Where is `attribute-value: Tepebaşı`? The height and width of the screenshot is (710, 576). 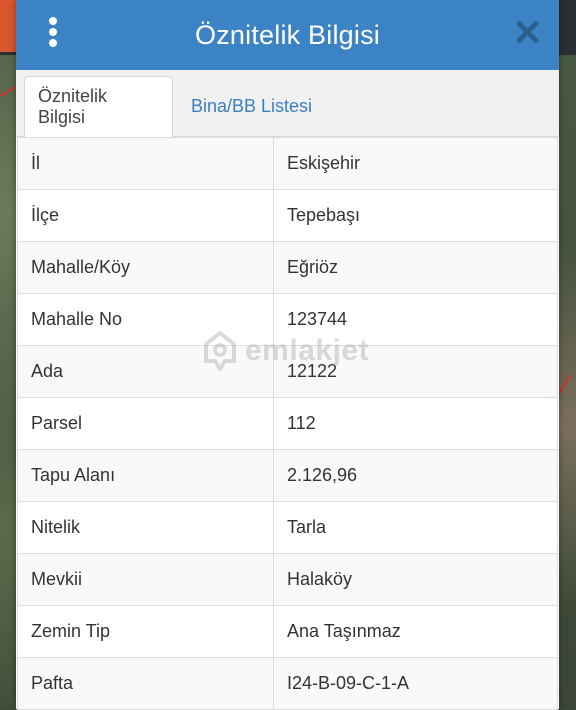 attribute-value: Tepebaşı is located at coordinates (415, 215).